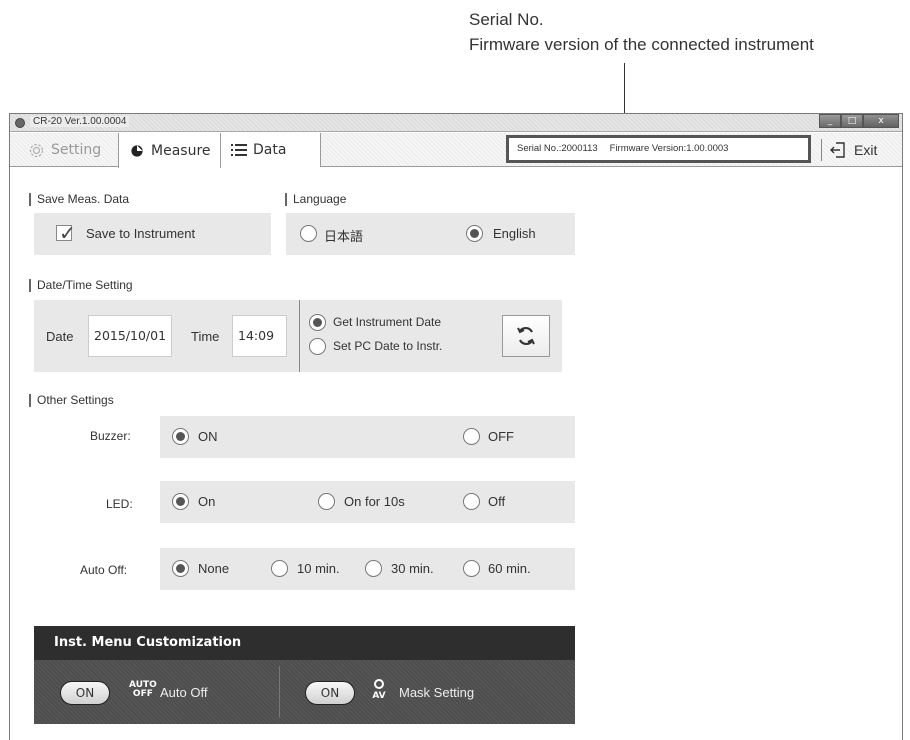 This screenshot has width=910, height=740. What do you see at coordinates (36, 150) in the screenshot?
I see `gear-icon` at bounding box center [36, 150].